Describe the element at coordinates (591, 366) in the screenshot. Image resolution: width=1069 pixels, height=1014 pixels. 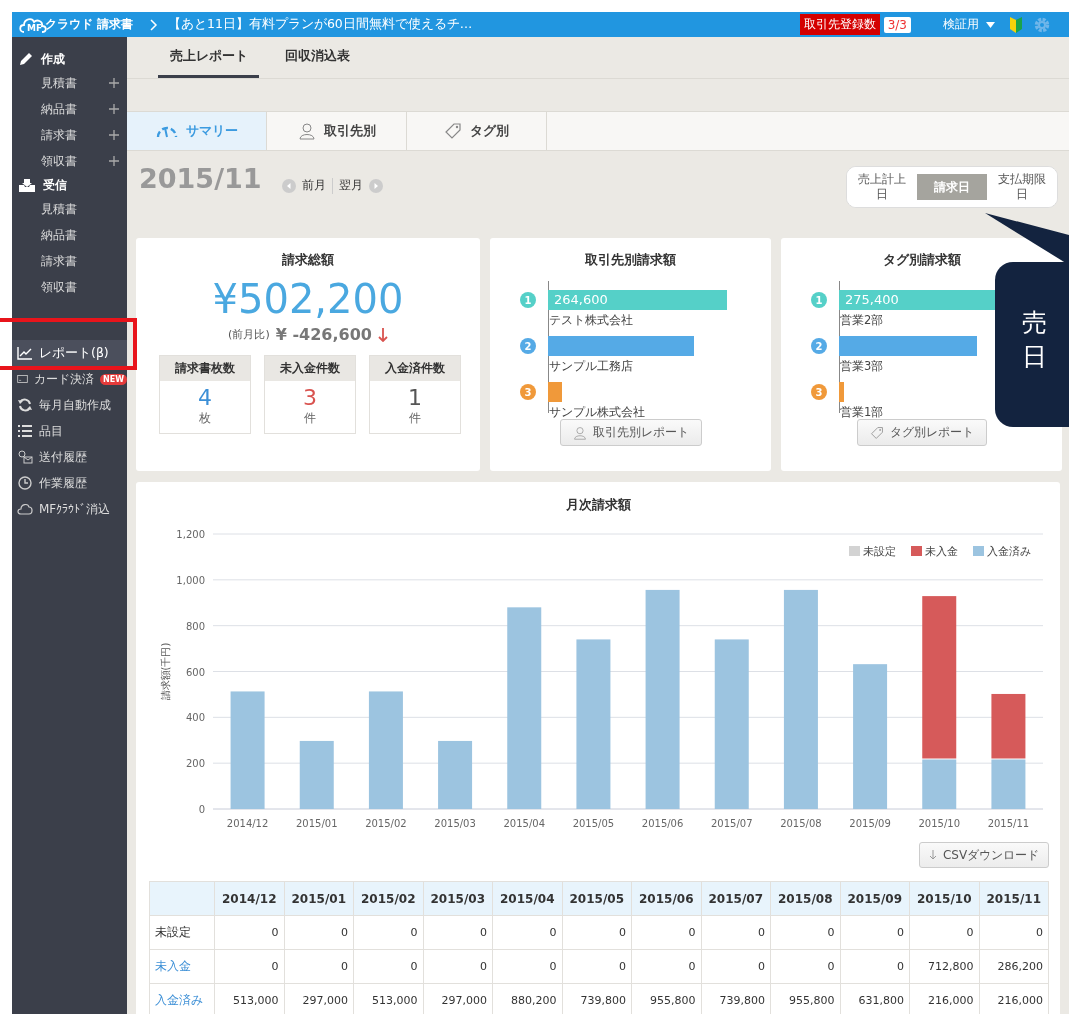
I see `entry-name: サンプル工務店` at that location.